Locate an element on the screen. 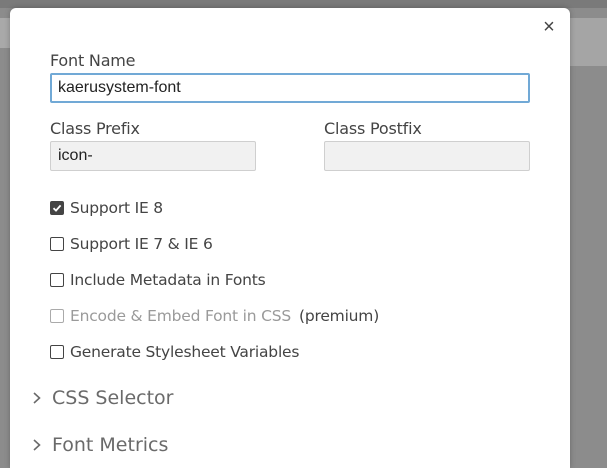 The height and width of the screenshot is (468, 607). premium-note: (premium) is located at coordinates (339, 316).